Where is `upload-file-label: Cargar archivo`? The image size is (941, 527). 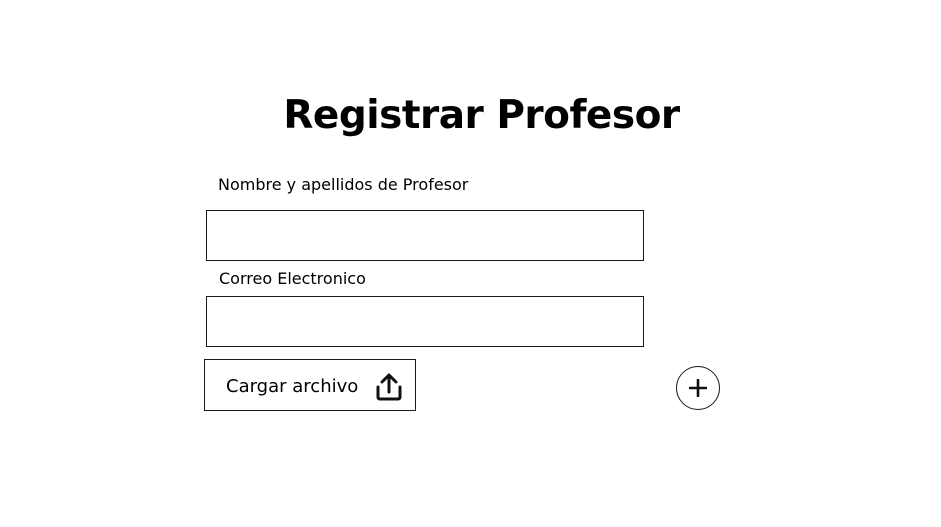 upload-file-label: Cargar archivo is located at coordinates (292, 386).